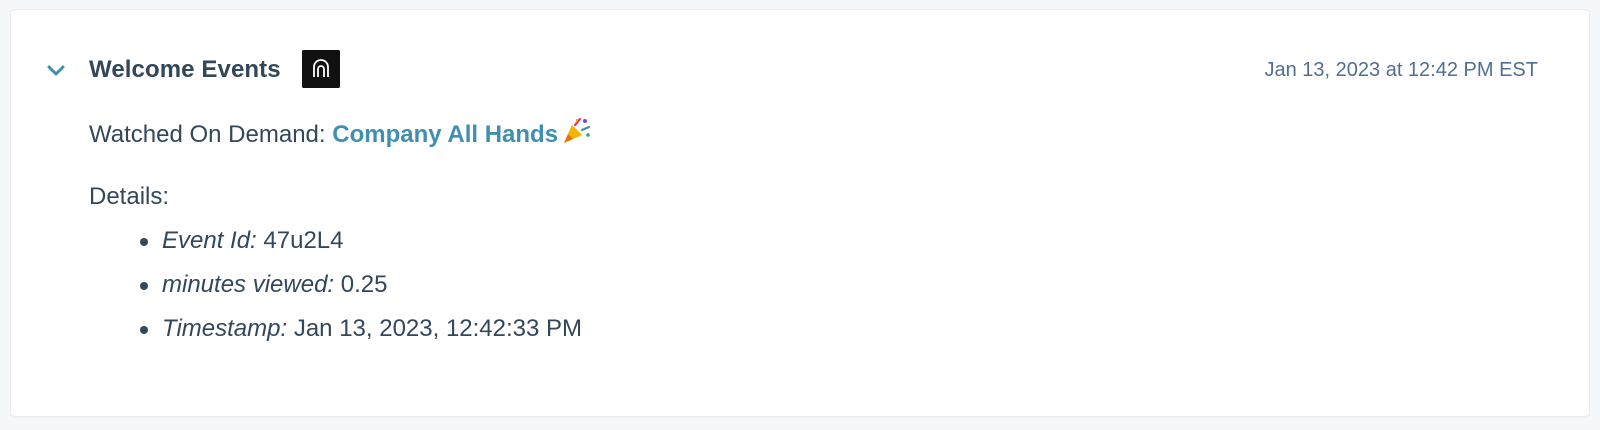 The width and height of the screenshot is (1600, 430). I want to click on detail-key: Timestamp:, so click(225, 328).